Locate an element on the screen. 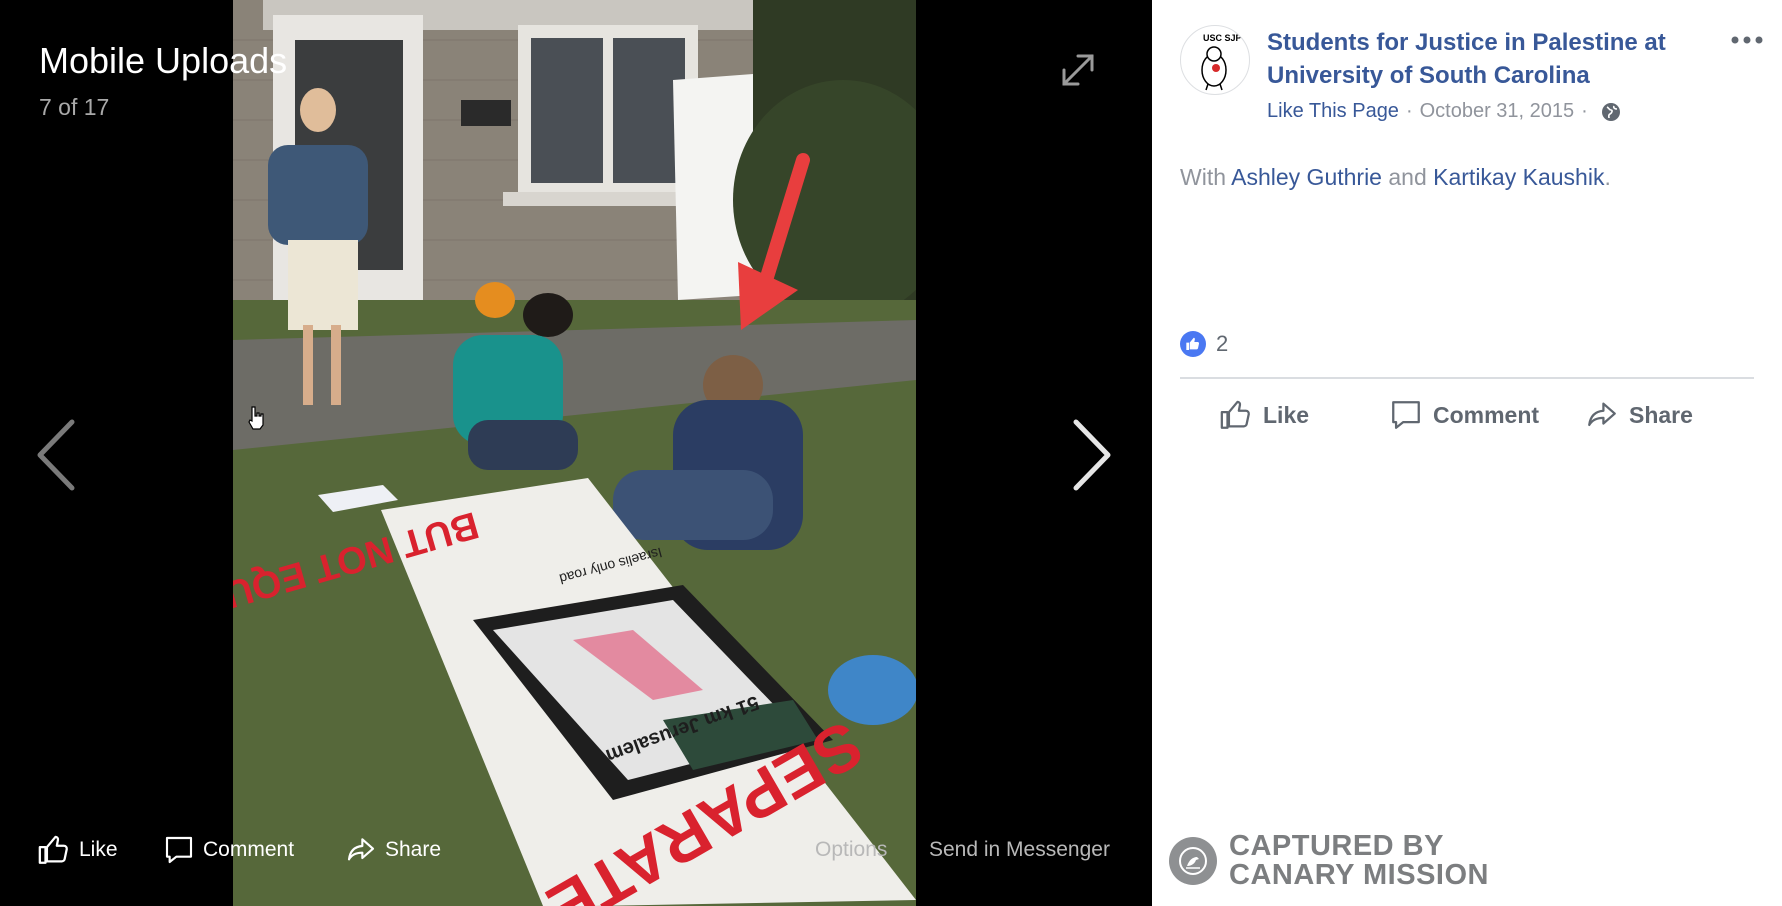 The height and width of the screenshot is (906, 1782). divider is located at coordinates (1467, 378).